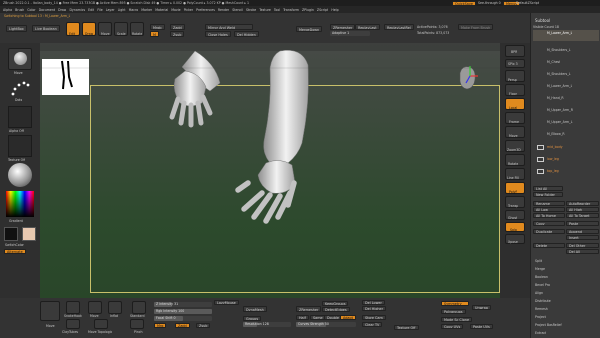 This screenshot has height=338, width=600. What do you see at coordinates (540, 333) in the screenshot?
I see `extract-menu: Extract` at bounding box center [540, 333].